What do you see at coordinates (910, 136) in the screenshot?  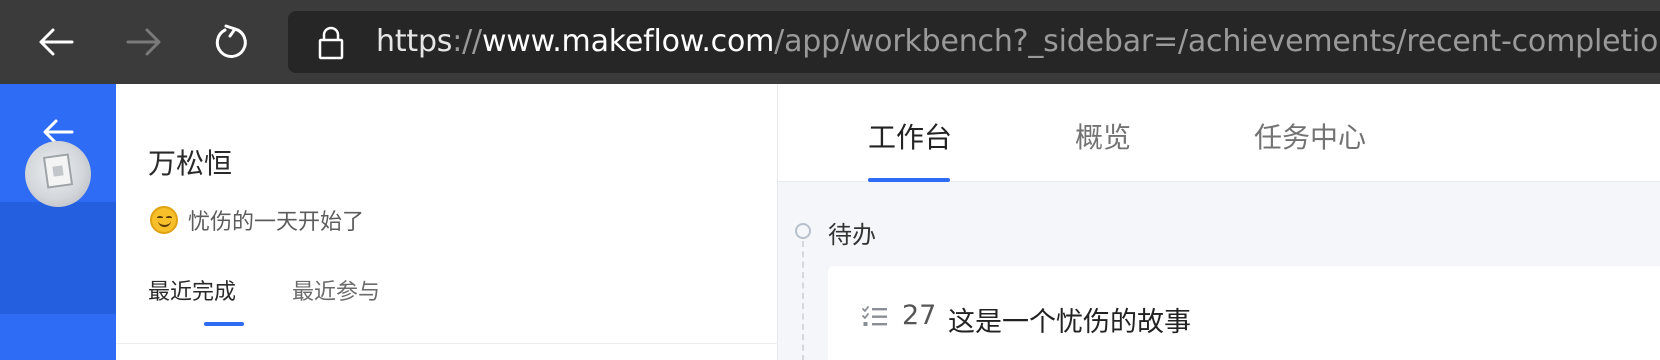 I see `tab-workbench: 工作台` at bounding box center [910, 136].